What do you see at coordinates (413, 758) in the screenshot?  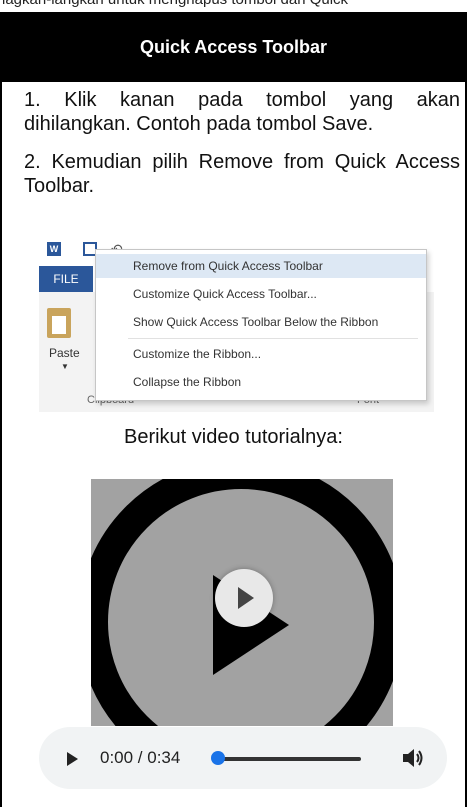 I see `volume-icon` at bounding box center [413, 758].